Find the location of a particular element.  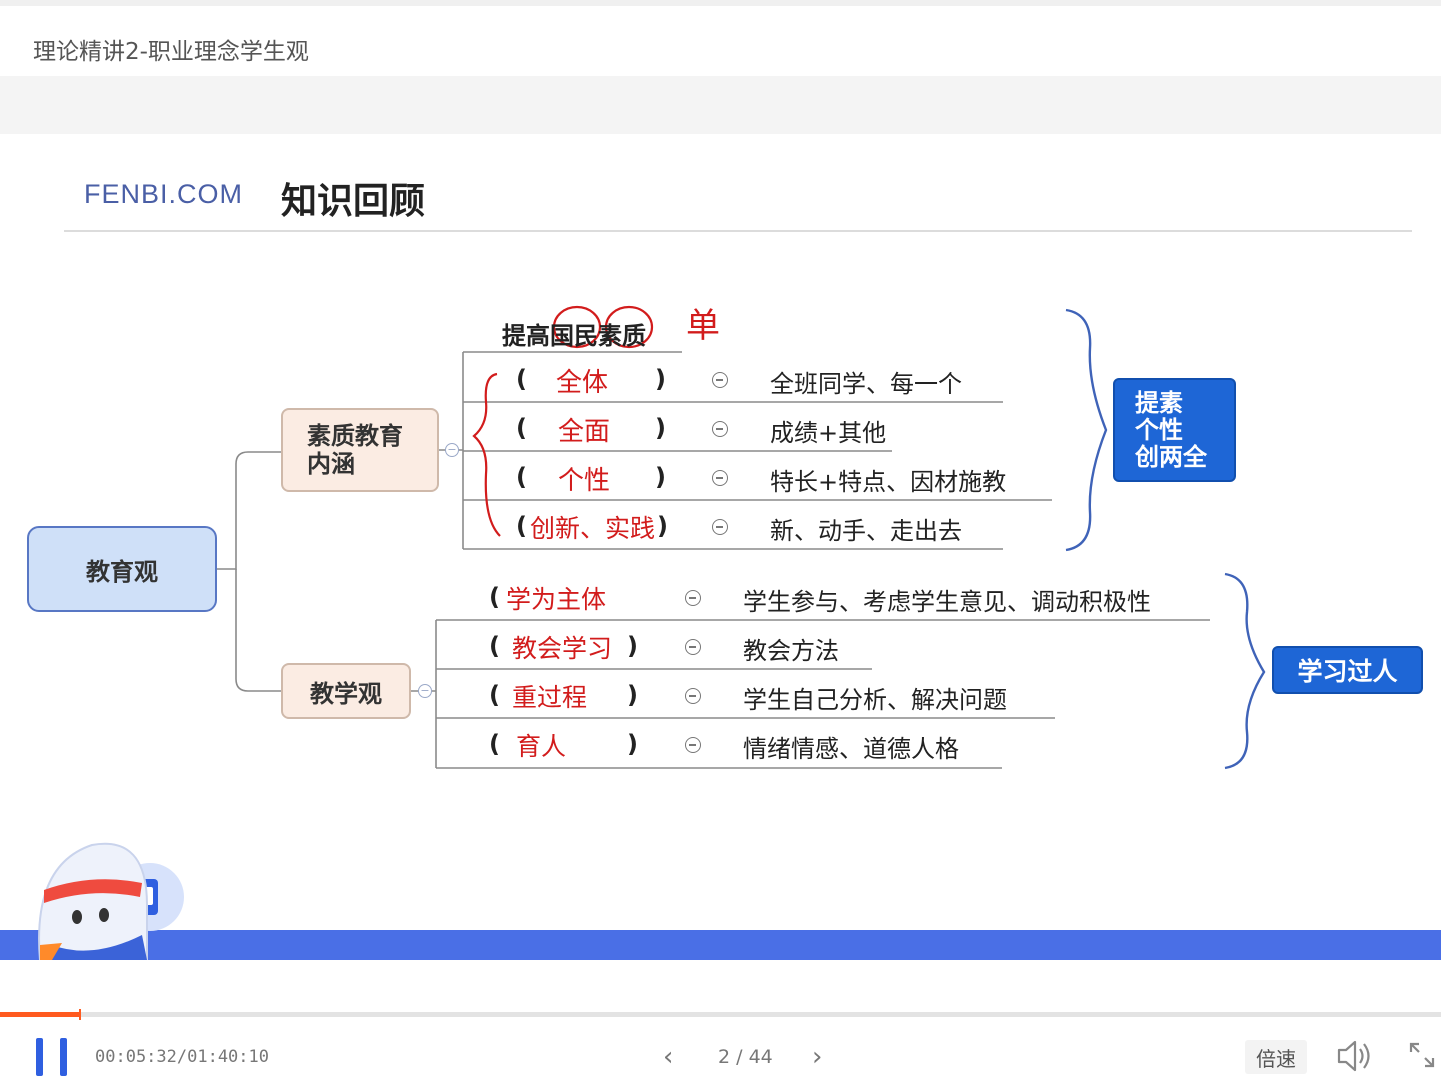

progress-fill is located at coordinates (40, 1014).